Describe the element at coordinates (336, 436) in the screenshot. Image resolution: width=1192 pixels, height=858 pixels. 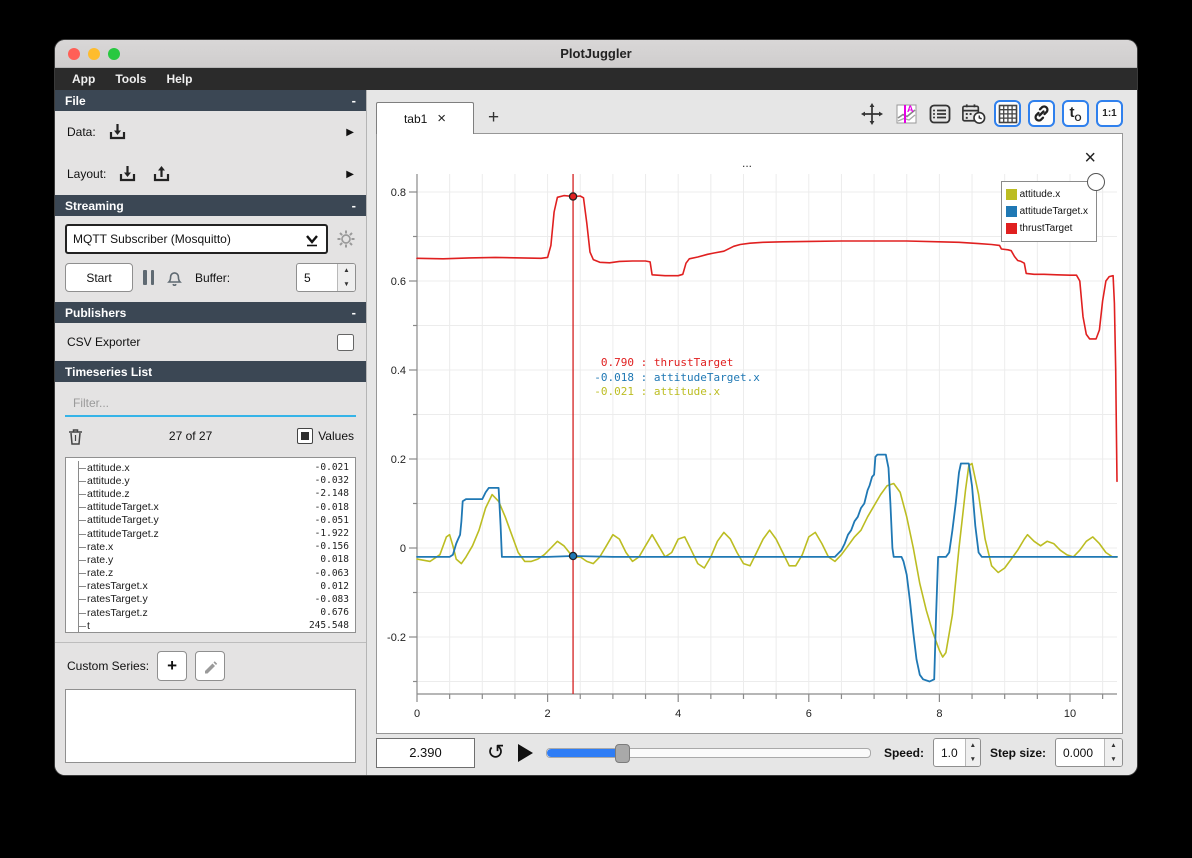
I see `values-label: Values` at that location.